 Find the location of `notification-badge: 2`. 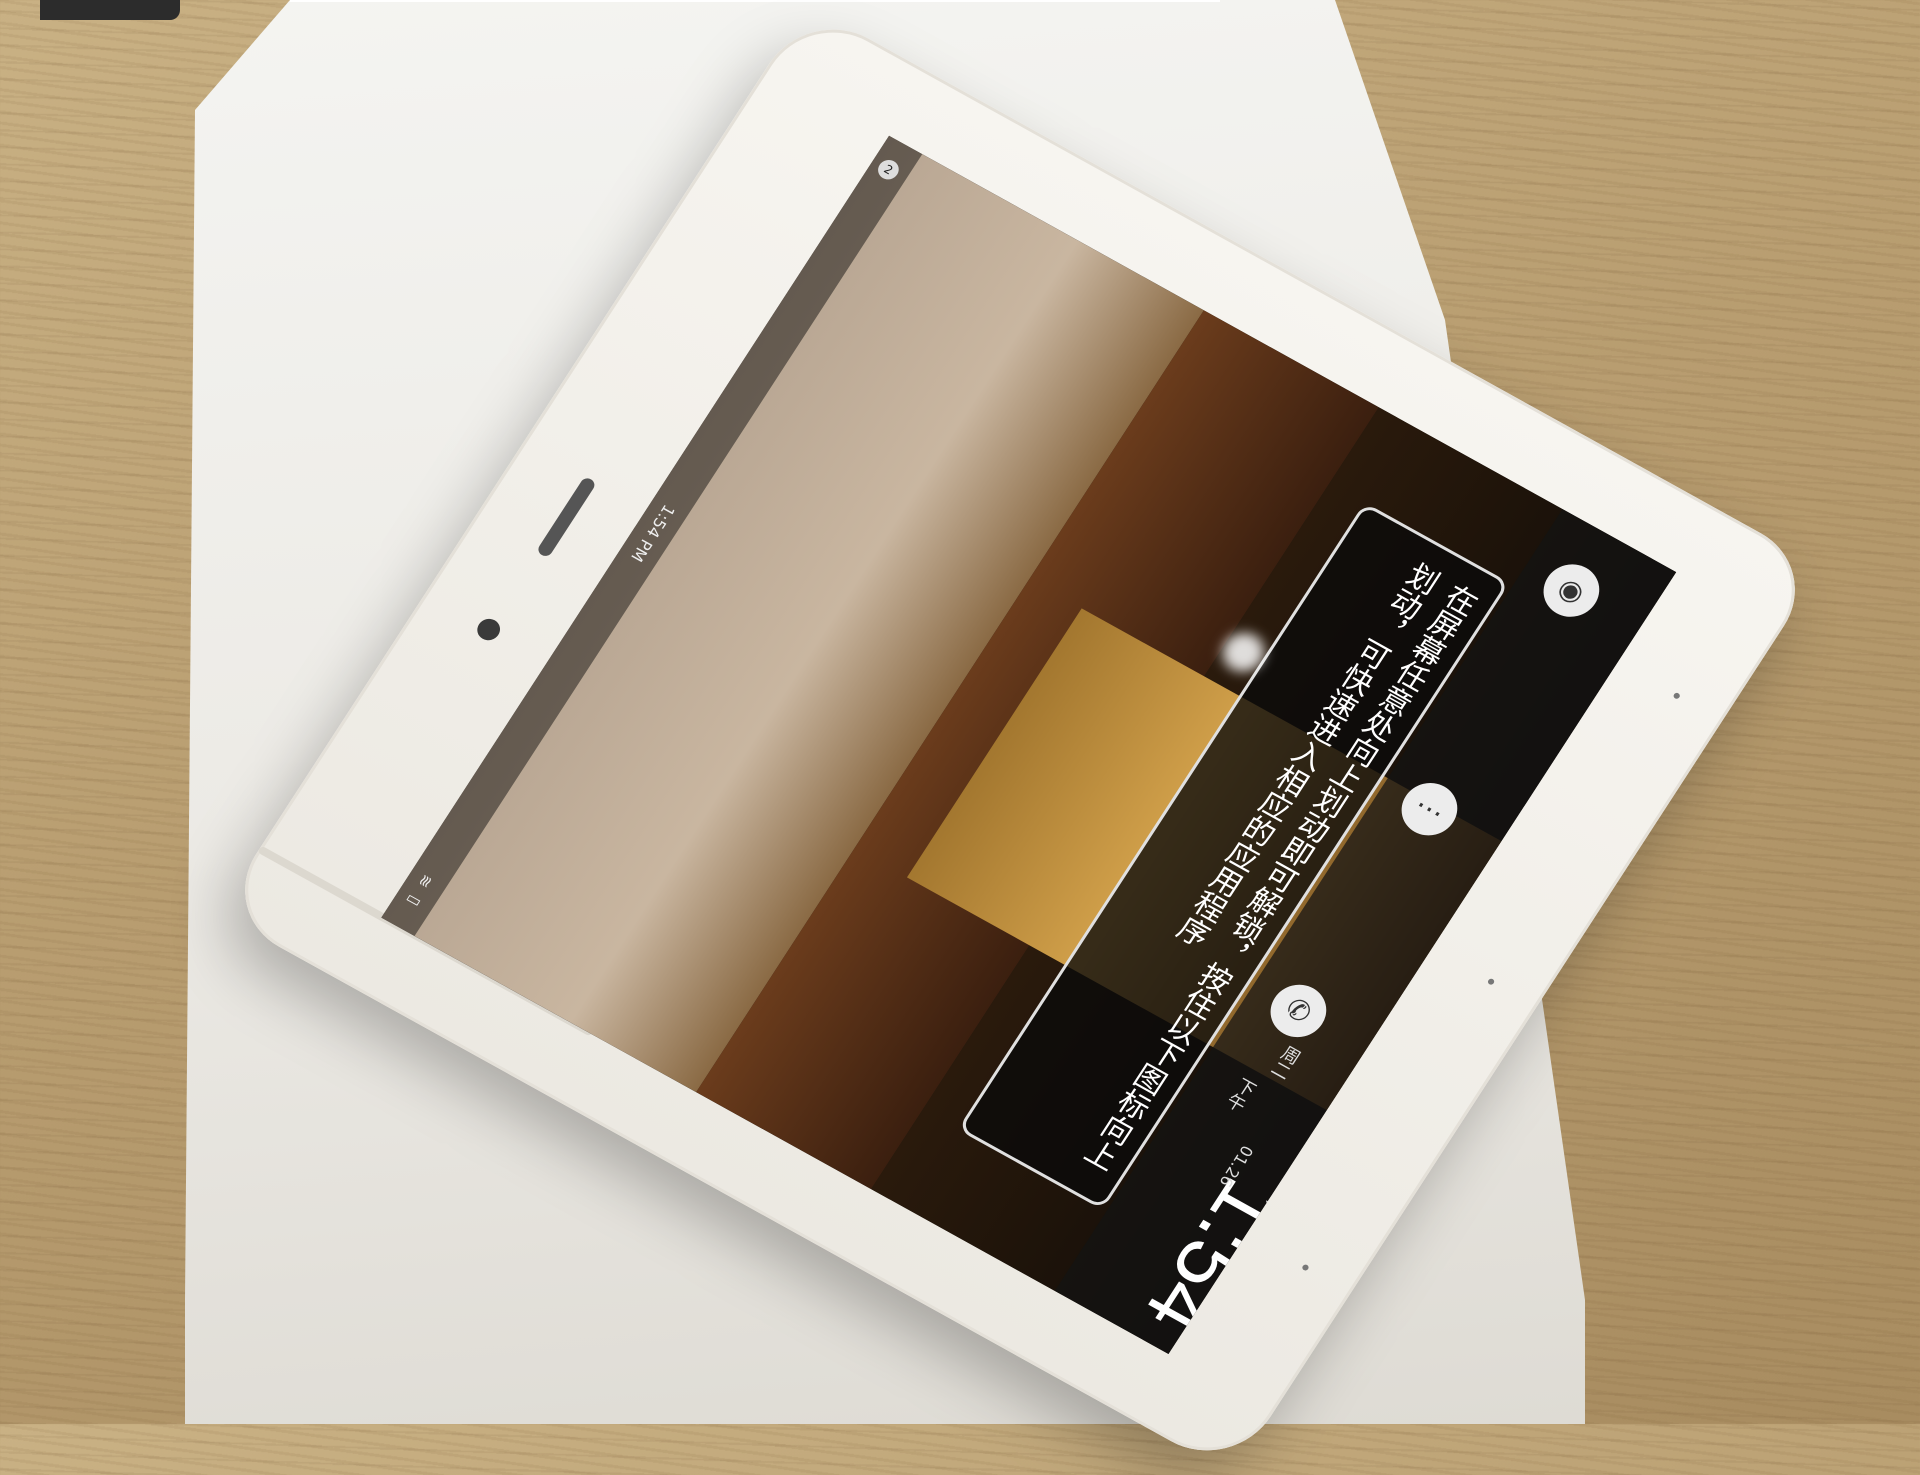

notification-badge: 2 is located at coordinates (888, 169).